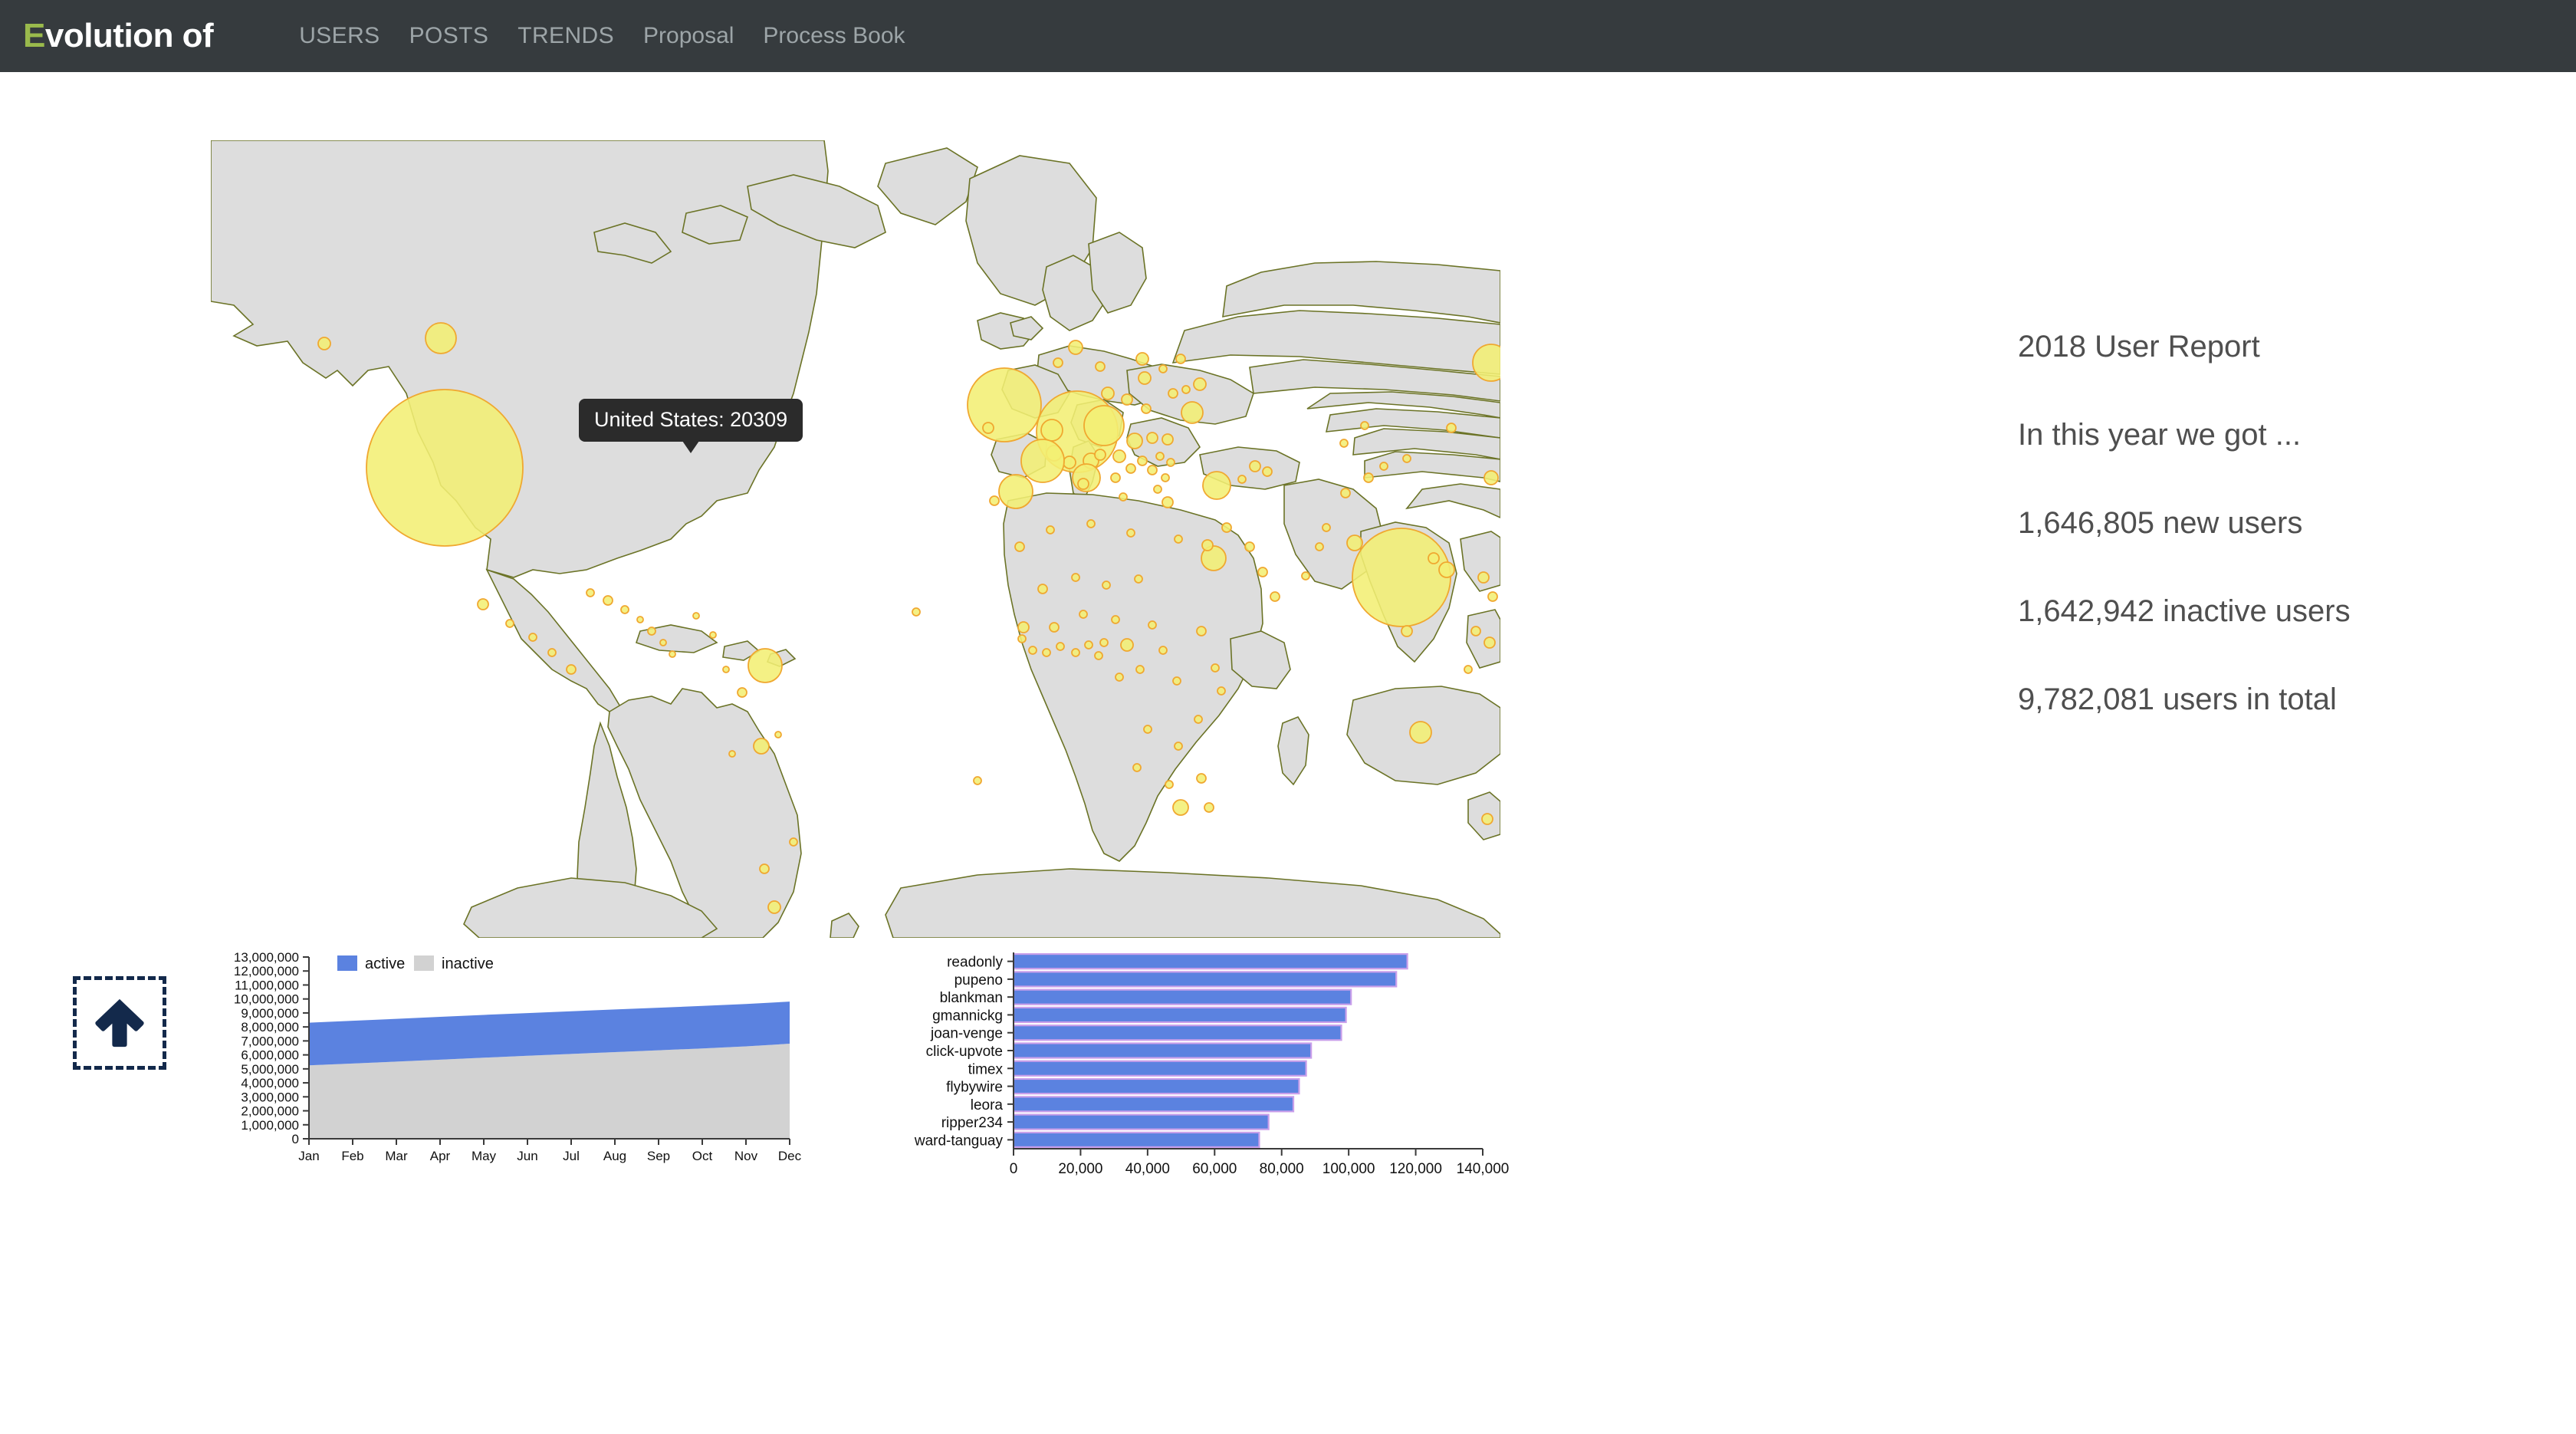 The image size is (2576, 1434). I want to click on bar-x-tick-label: 20,000, so click(1080, 1169).